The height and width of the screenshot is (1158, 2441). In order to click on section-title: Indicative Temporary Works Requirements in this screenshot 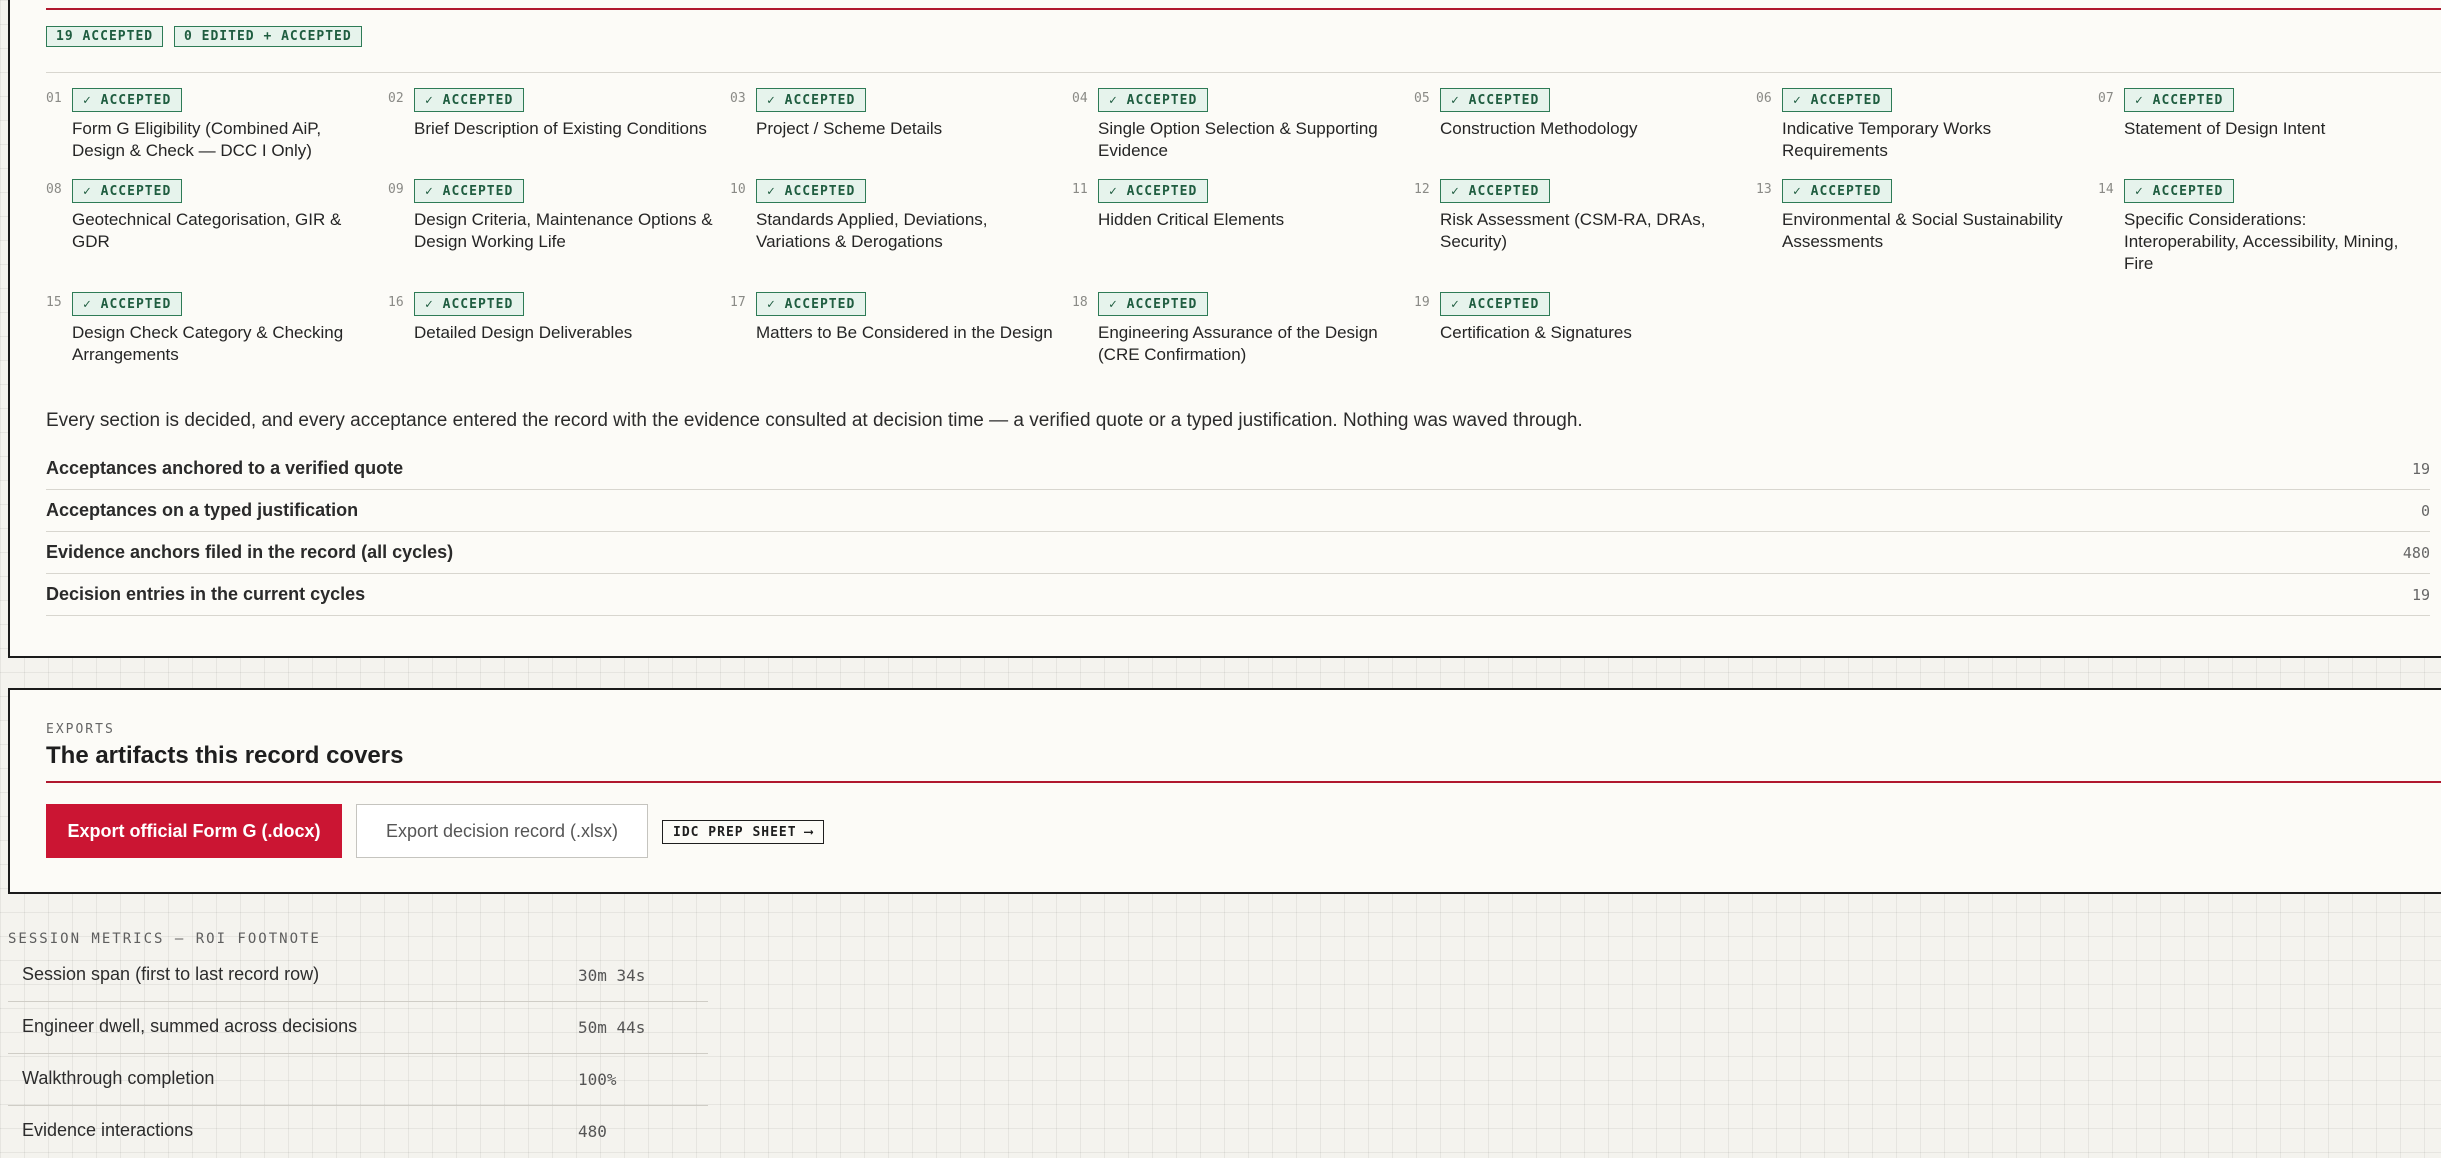, I will do `click(1887, 139)`.